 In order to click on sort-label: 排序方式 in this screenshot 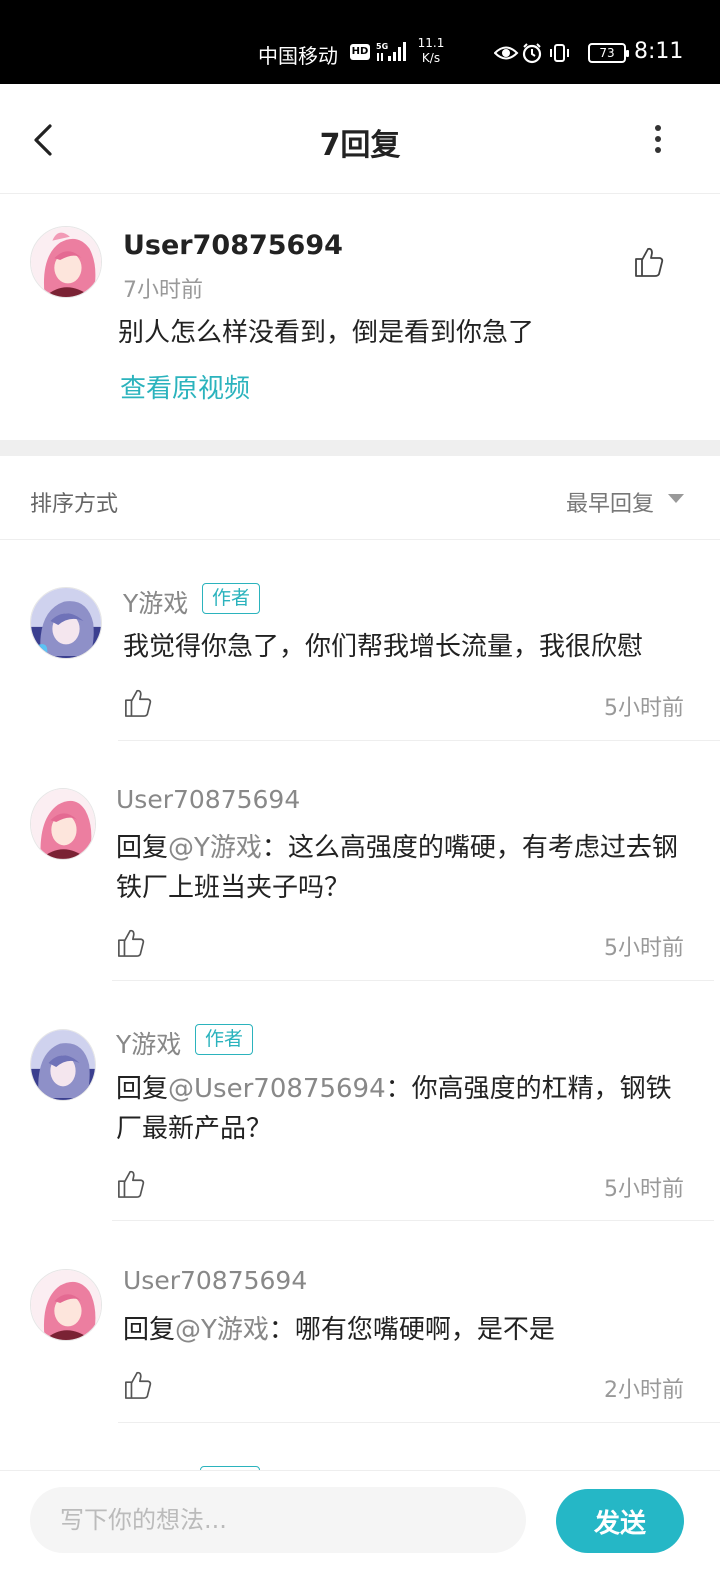, I will do `click(74, 504)`.